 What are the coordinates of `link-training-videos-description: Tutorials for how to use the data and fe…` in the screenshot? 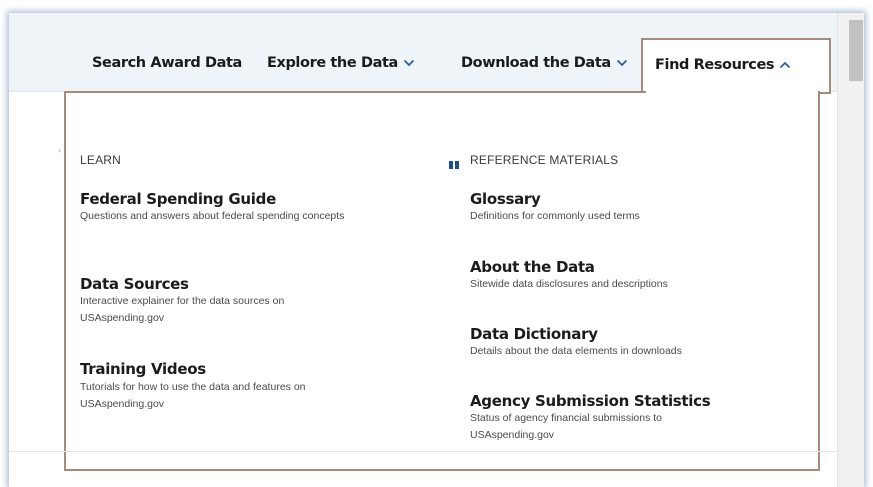 It's located at (193, 395).